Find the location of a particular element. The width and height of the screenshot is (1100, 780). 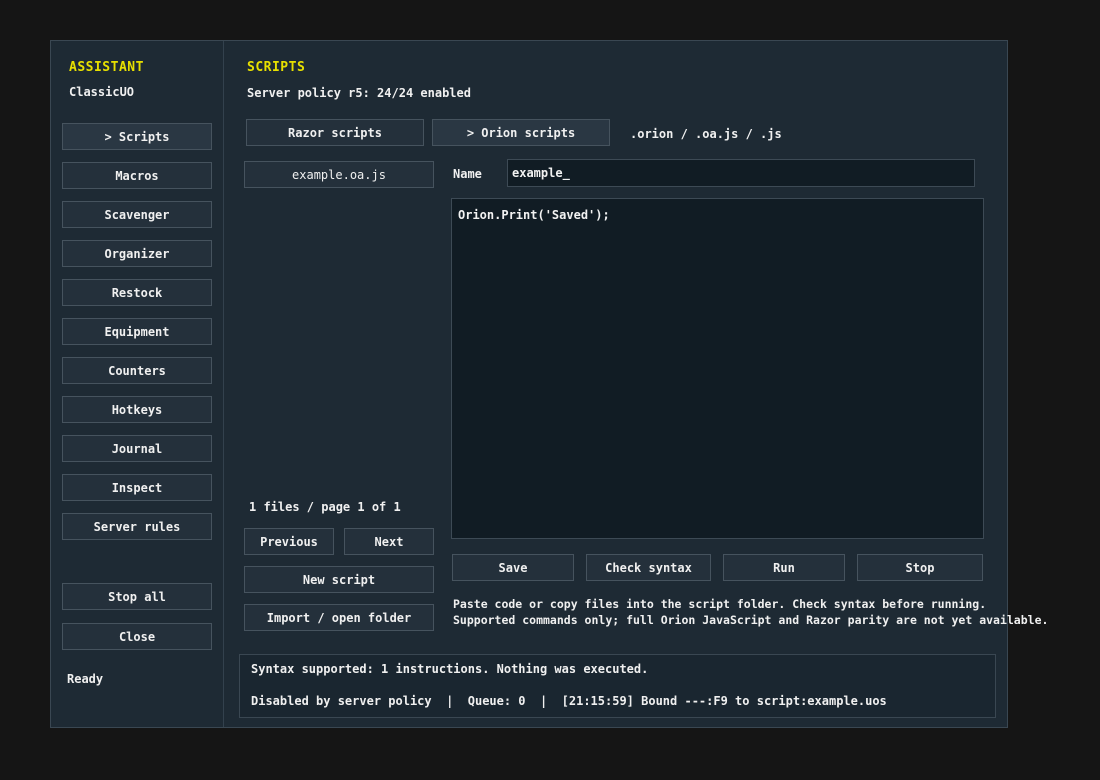

sidebar-item-inspect: Inspect is located at coordinates (137, 487).